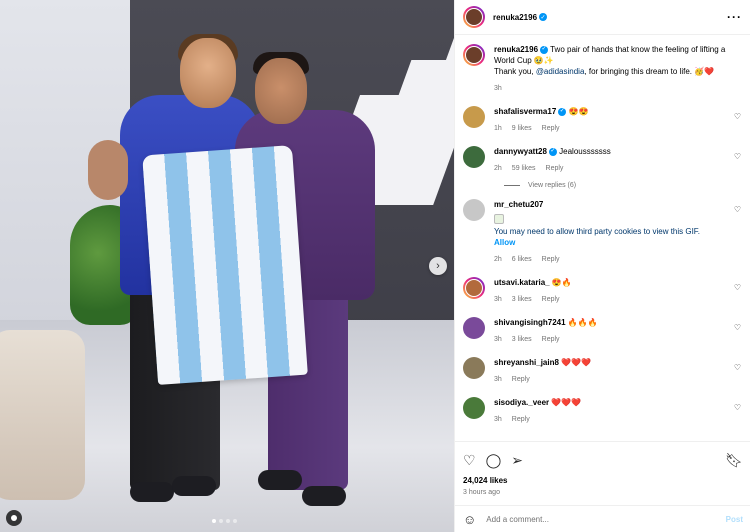 The width and height of the screenshot is (750, 532). What do you see at coordinates (603, 371) in the screenshot?
I see `comment-item: shreyanshi_jain8 ❤️❤️❤️ 3h Reply ♡` at bounding box center [603, 371].